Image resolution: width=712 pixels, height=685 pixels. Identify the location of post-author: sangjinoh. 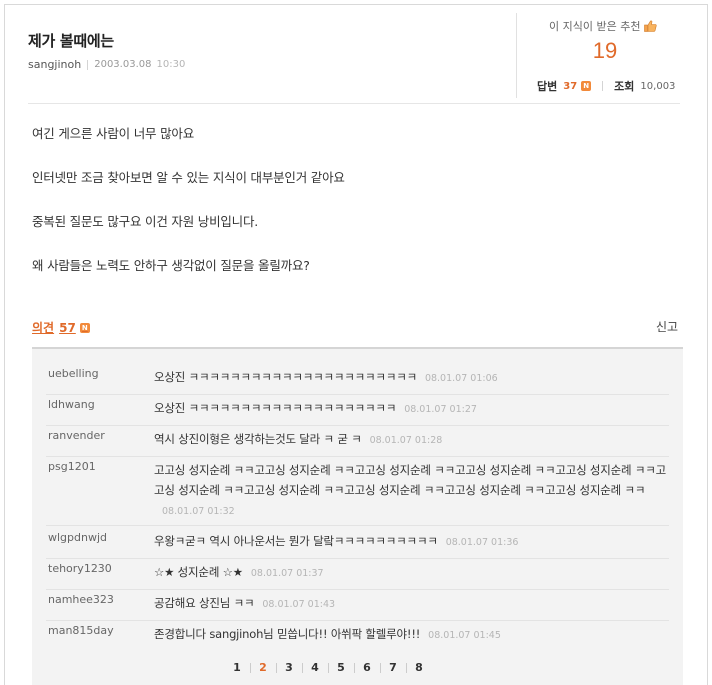
(54, 64).